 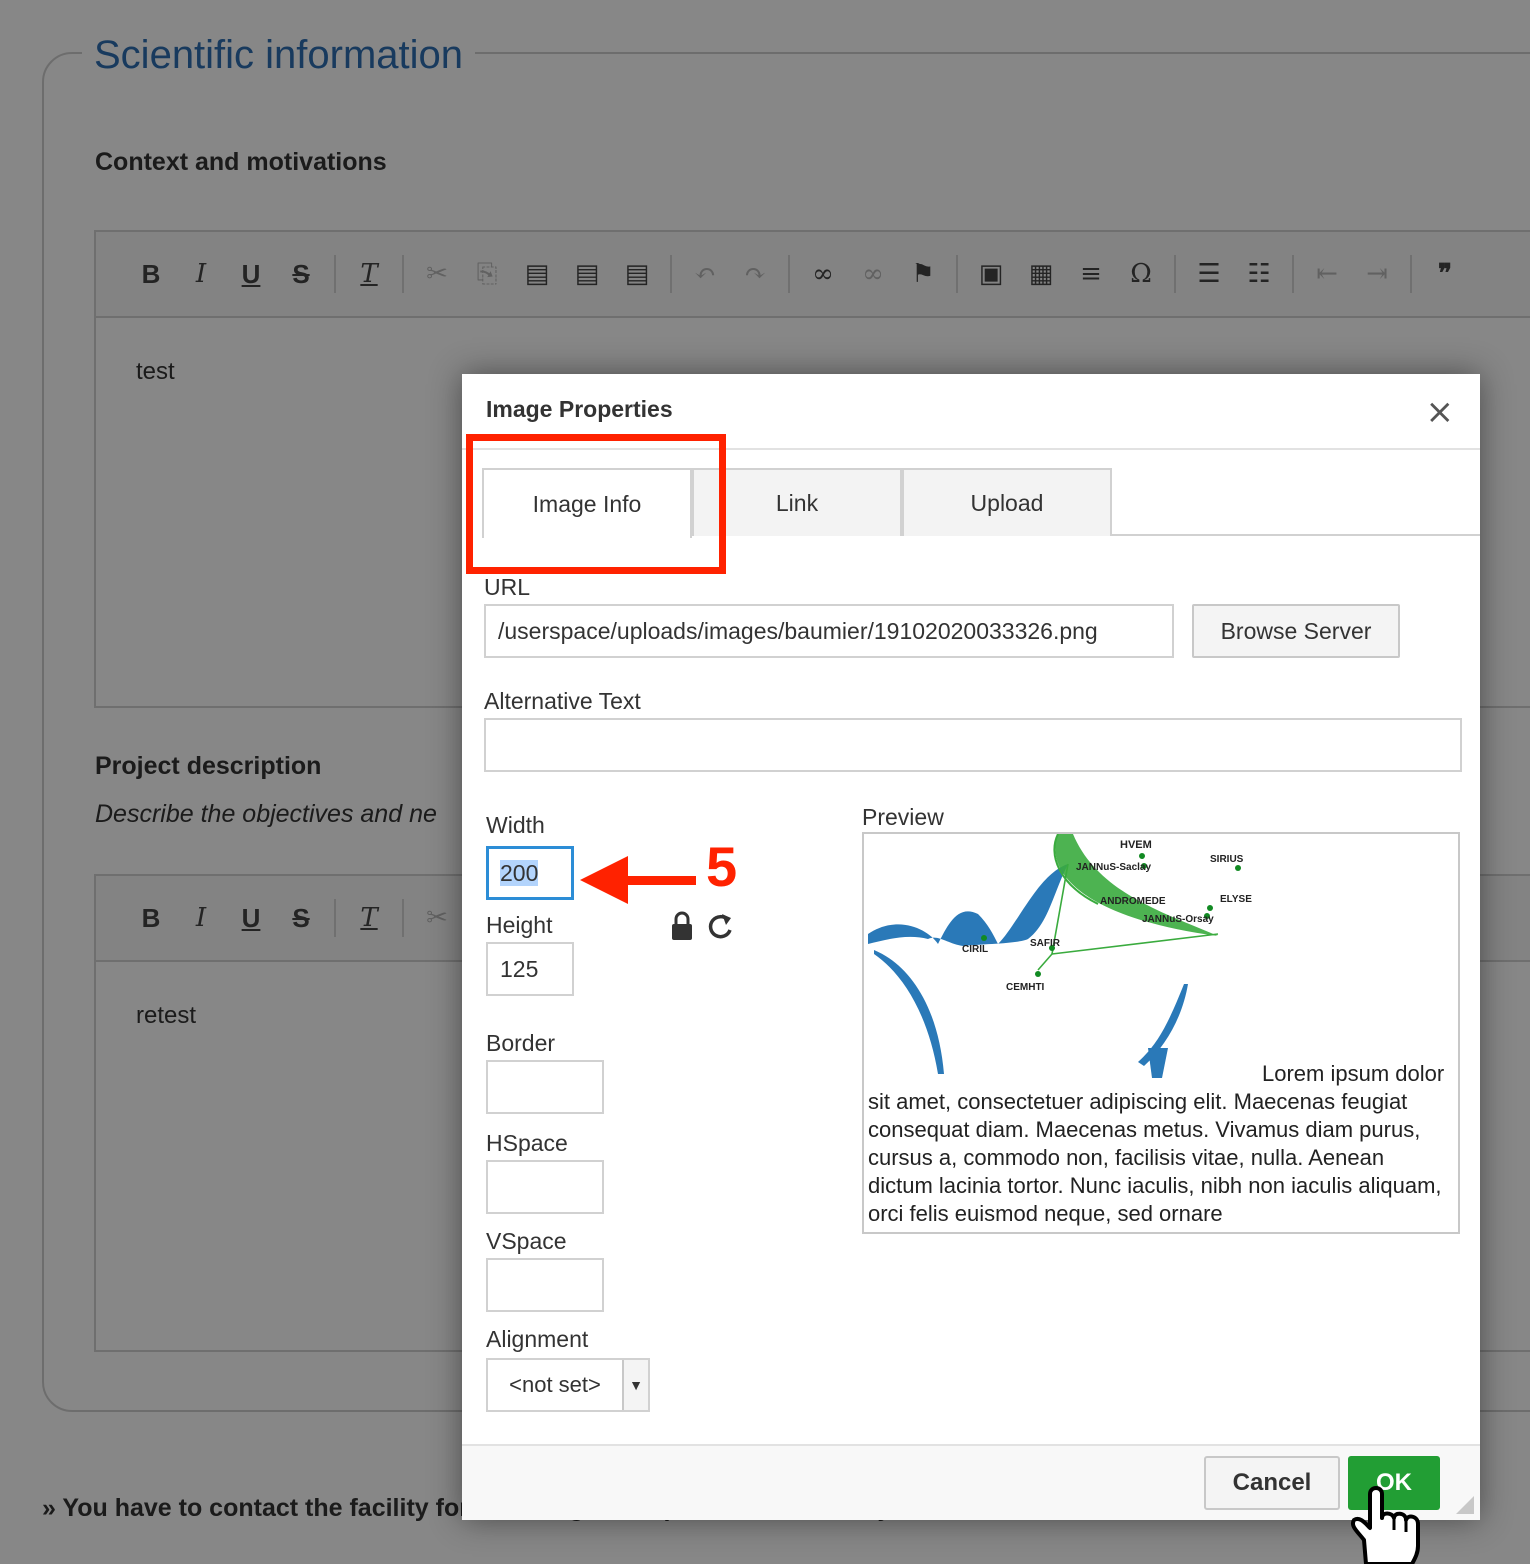 What do you see at coordinates (1272, 1483) in the screenshot?
I see `cancel-button: Cancel` at bounding box center [1272, 1483].